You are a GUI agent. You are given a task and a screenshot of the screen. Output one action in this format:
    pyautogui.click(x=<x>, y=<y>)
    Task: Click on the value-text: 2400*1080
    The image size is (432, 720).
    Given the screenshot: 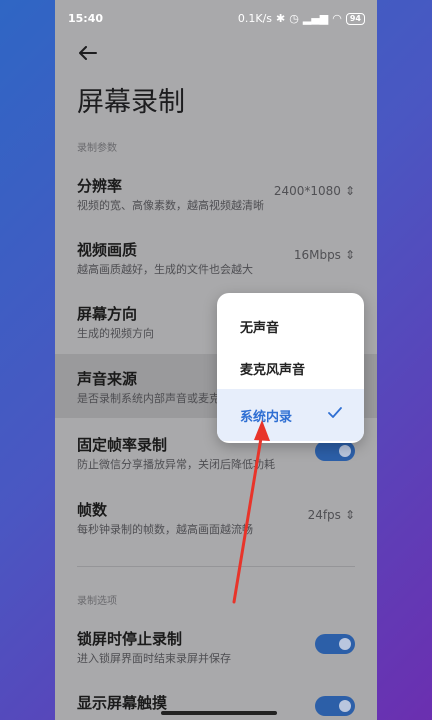 What is the action you would take?
    pyautogui.click(x=307, y=191)
    